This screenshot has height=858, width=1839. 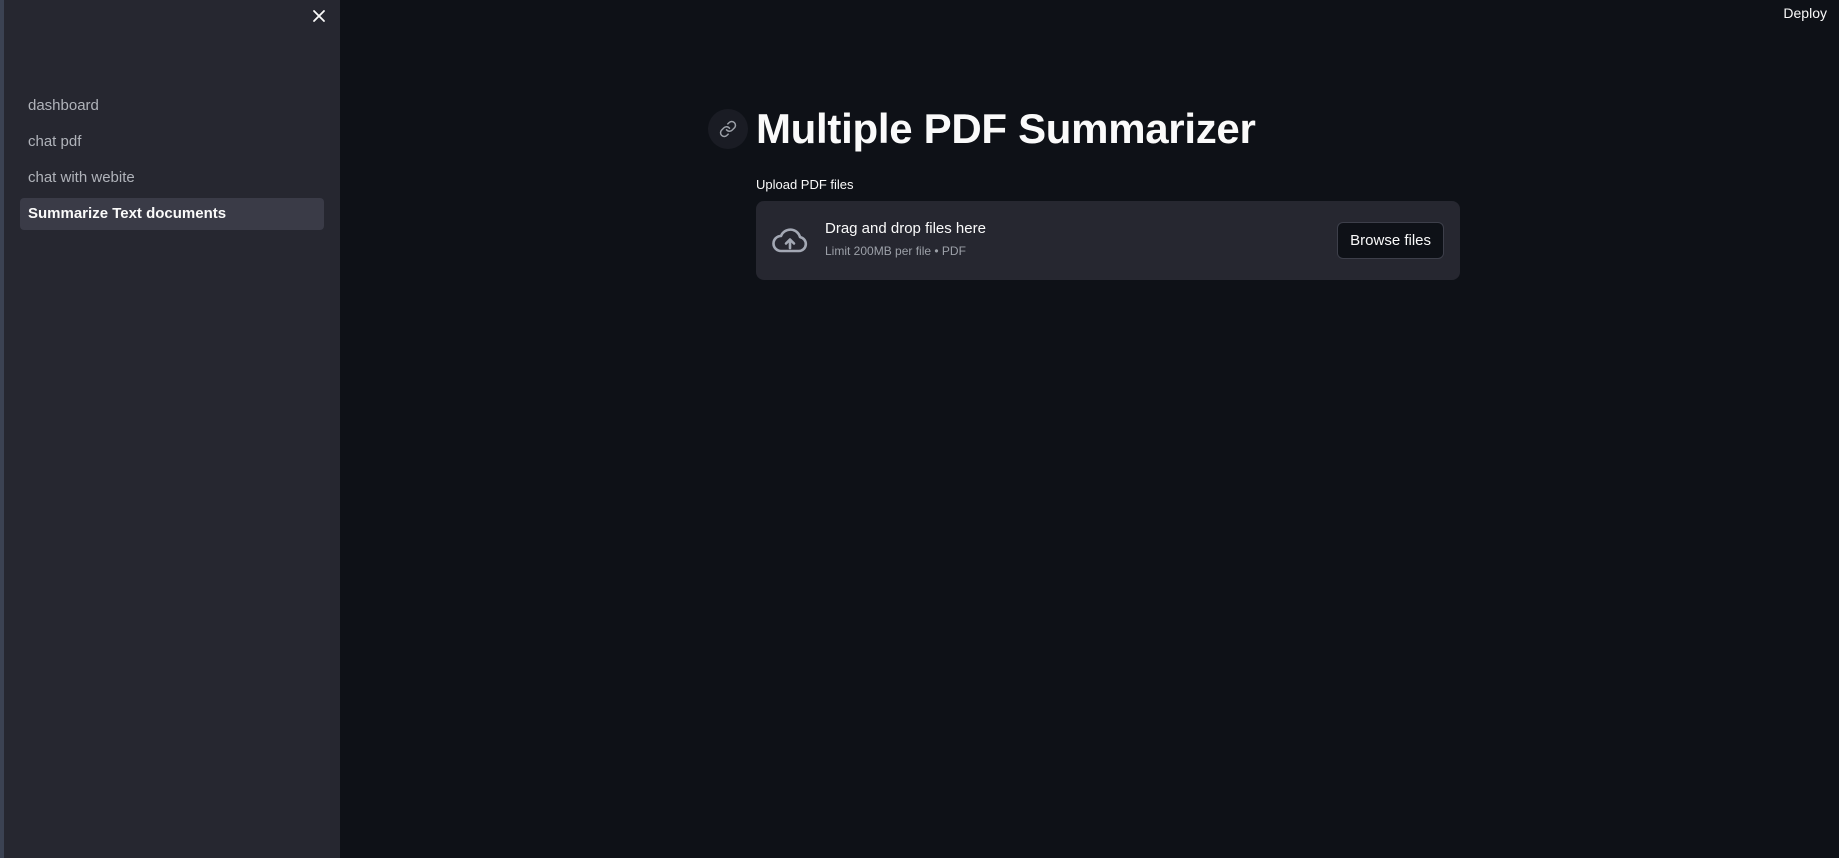 I want to click on sidebar-item-dashboard: dashboard, so click(x=172, y=106).